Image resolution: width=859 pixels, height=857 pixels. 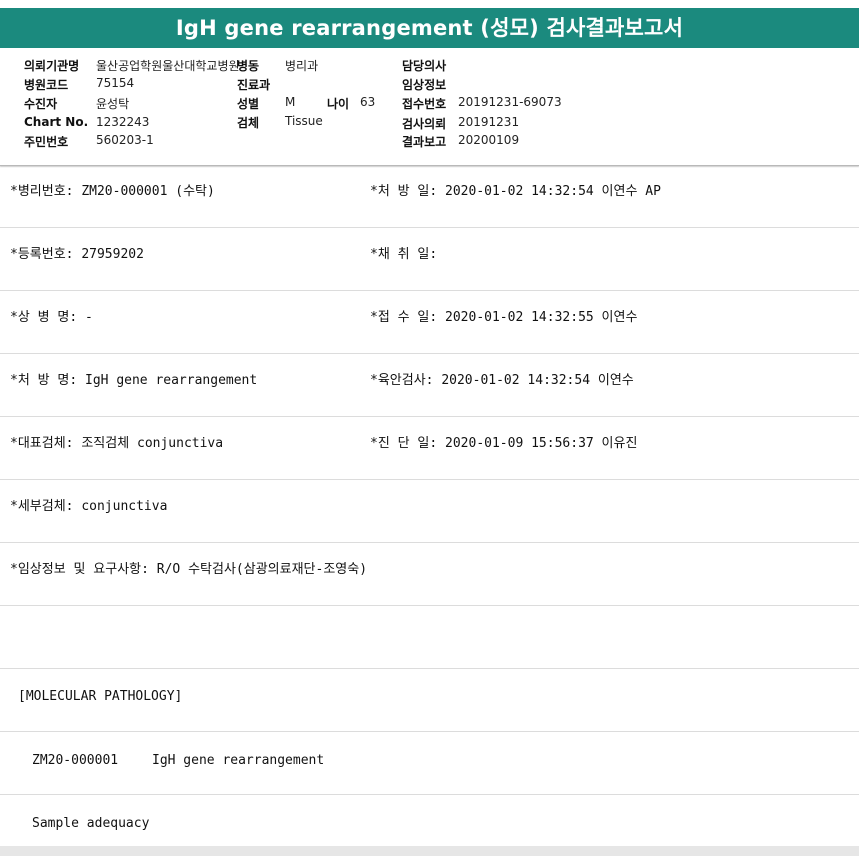 I want to click on dept-label: 진료과, so click(x=254, y=85).